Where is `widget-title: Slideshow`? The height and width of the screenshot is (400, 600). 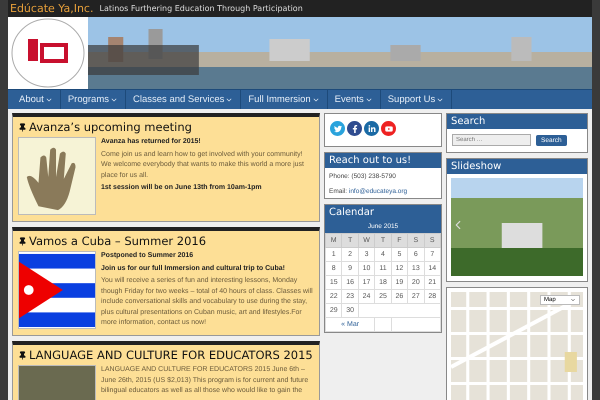
widget-title: Slideshow is located at coordinates (517, 166).